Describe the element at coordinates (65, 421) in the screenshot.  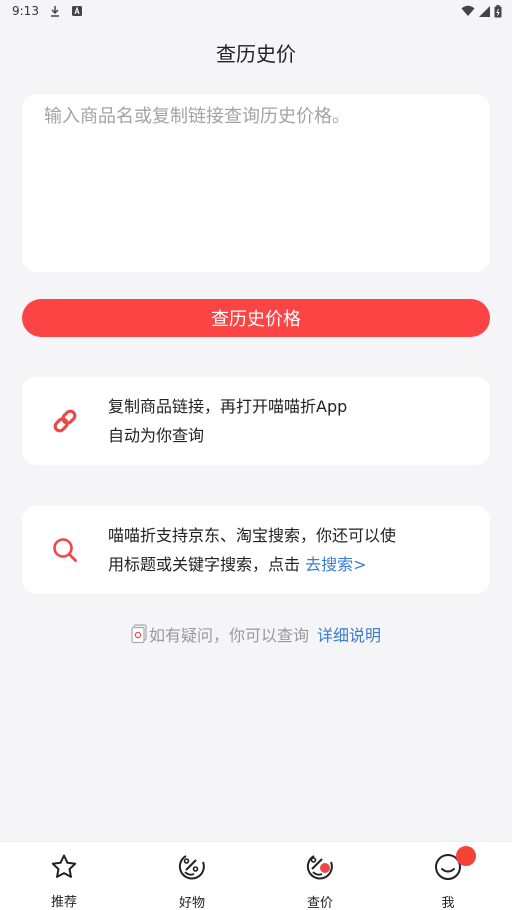
I see `link-icon` at that location.